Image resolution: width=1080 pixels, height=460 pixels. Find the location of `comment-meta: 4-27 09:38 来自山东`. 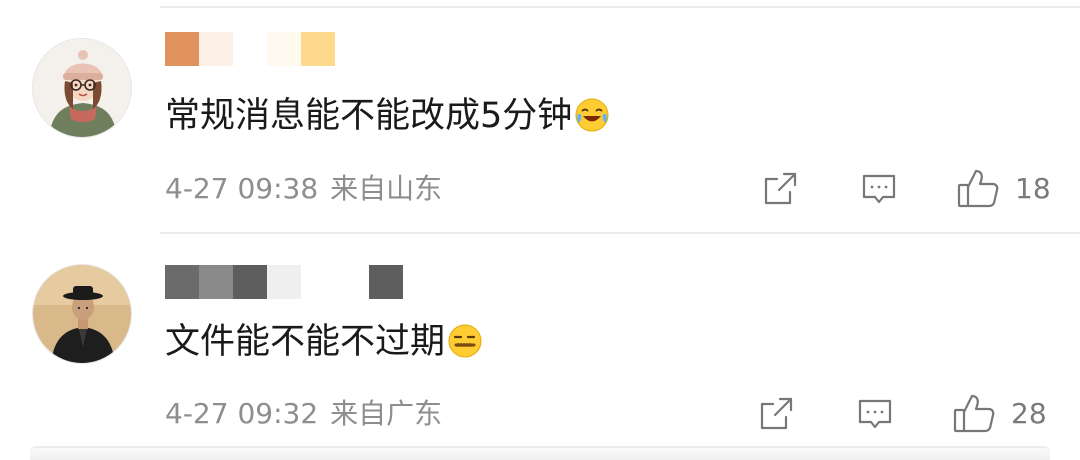

comment-meta: 4-27 09:38 来自山东 is located at coordinates (309, 189).